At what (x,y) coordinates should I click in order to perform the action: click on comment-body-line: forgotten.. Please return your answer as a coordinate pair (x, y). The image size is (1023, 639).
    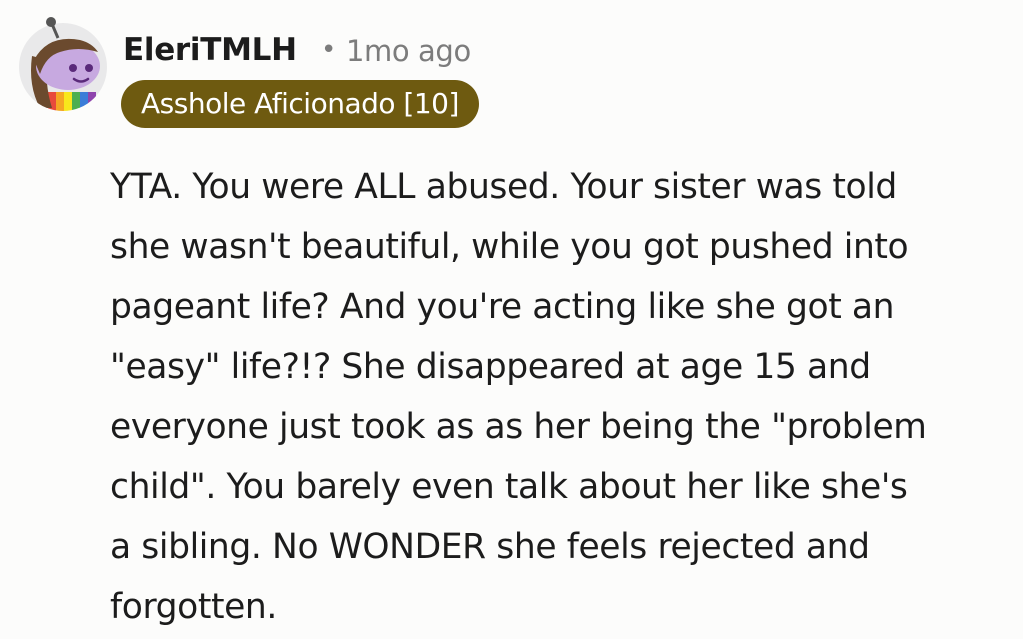
    Looking at the image, I should click on (193, 607).